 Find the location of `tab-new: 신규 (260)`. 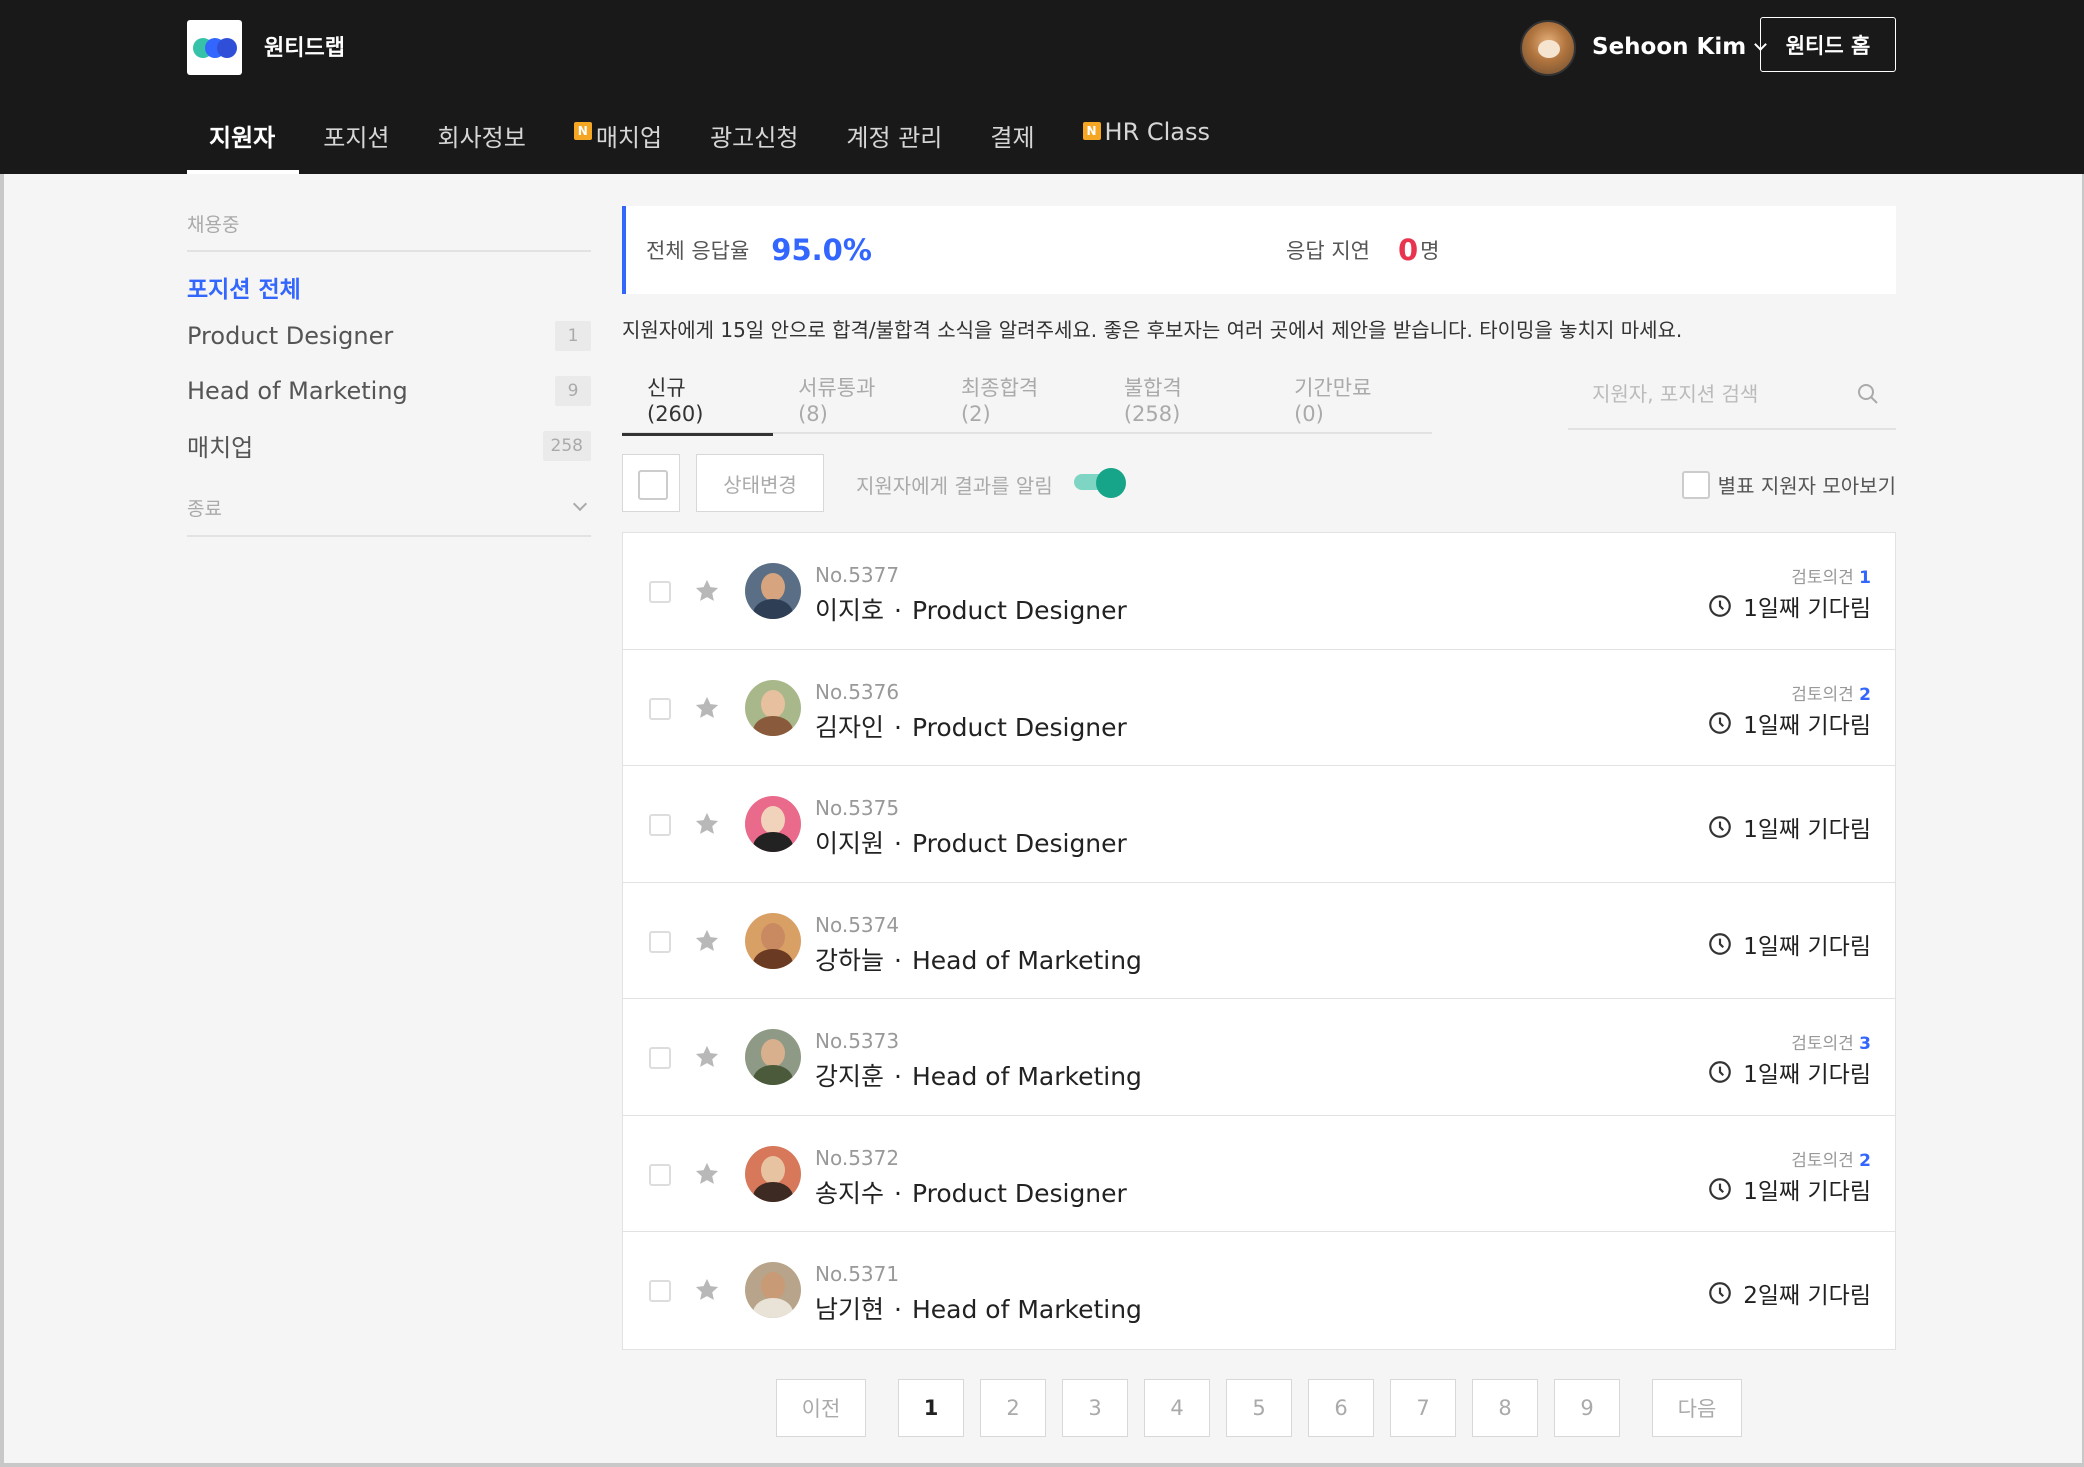

tab-new: 신규 (260) is located at coordinates (698, 400).